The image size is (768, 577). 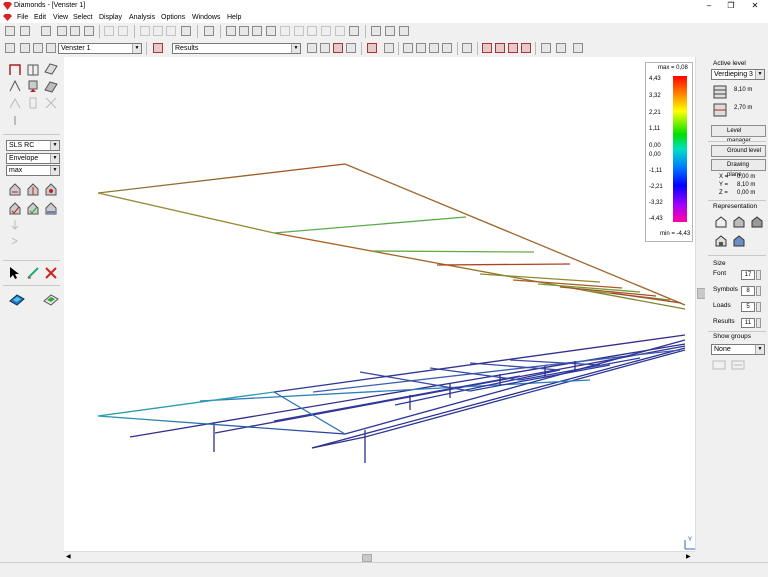 I want to click on show-groups-select: None ▼, so click(x=738, y=349).